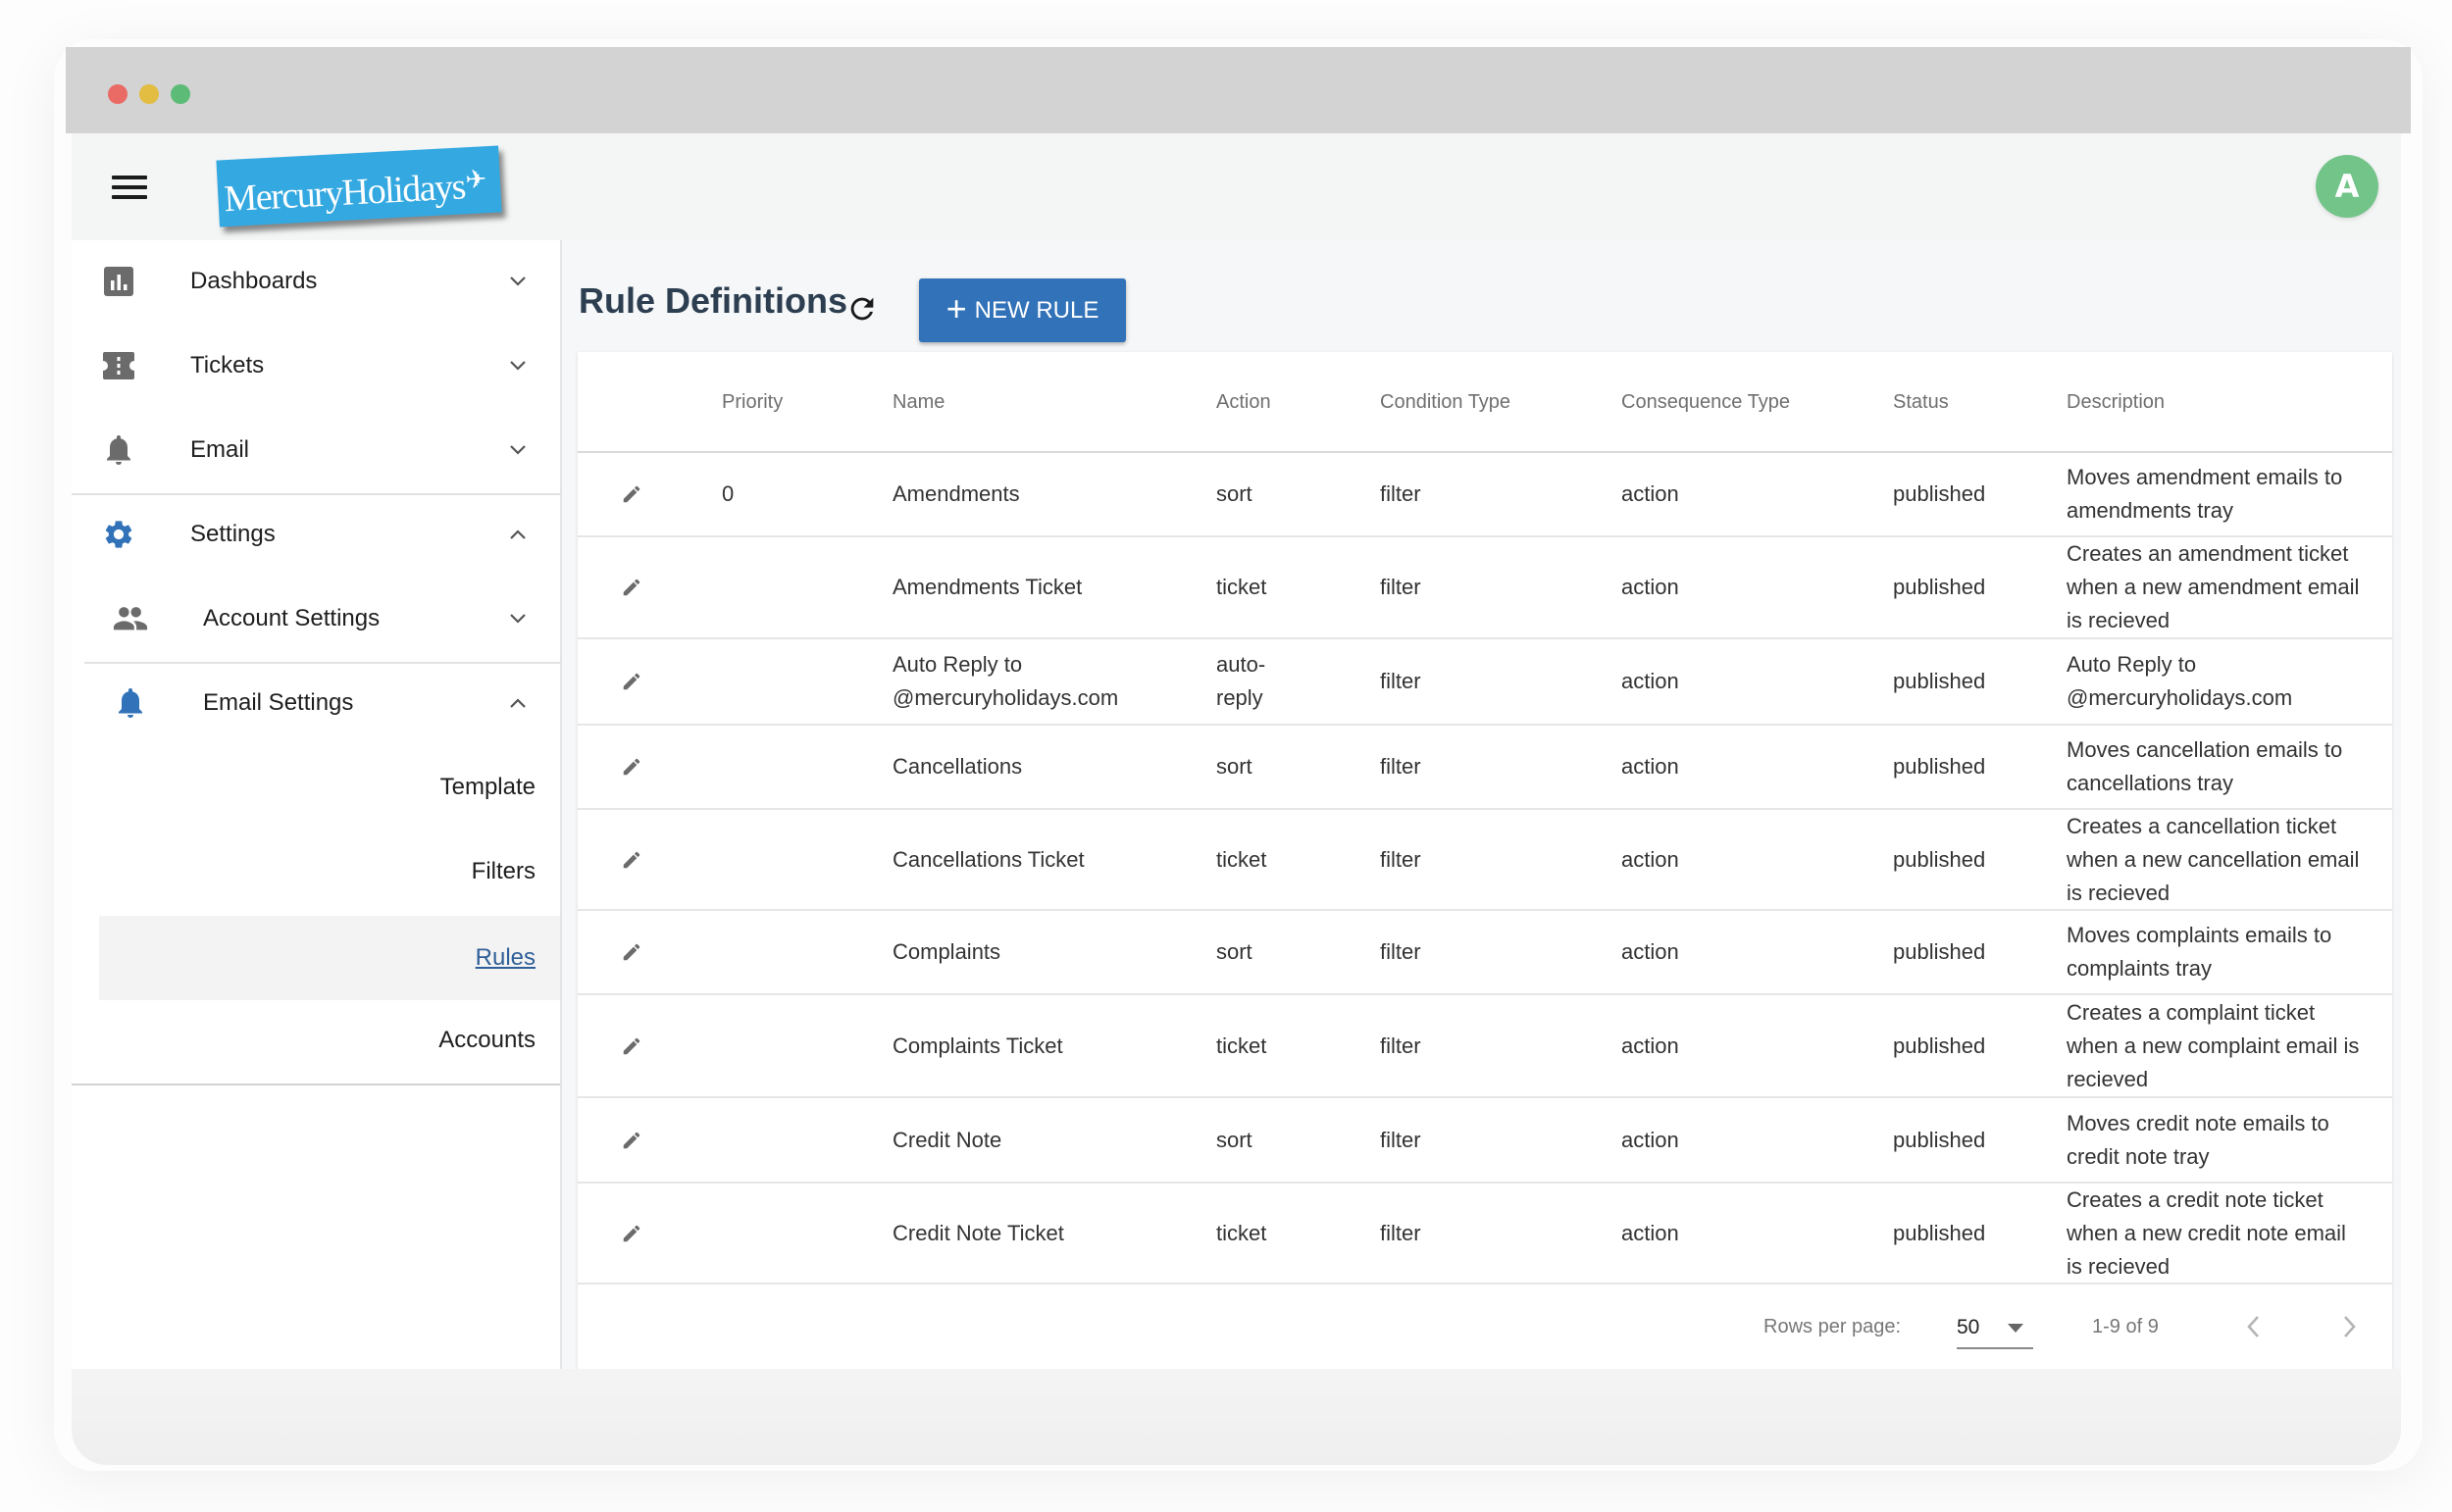 Image resolution: width=2452 pixels, height=1512 pixels. I want to click on previous-page-button, so click(2254, 1326).